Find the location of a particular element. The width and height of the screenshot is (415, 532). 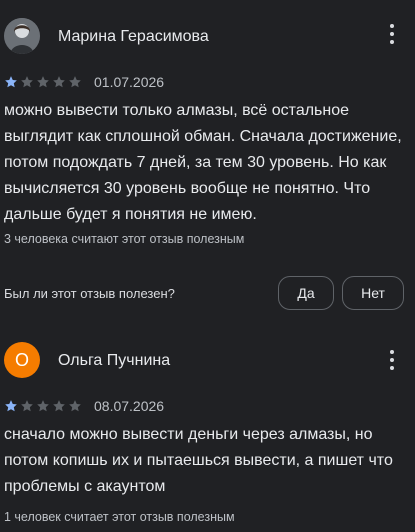

avatar is located at coordinates (22, 36).